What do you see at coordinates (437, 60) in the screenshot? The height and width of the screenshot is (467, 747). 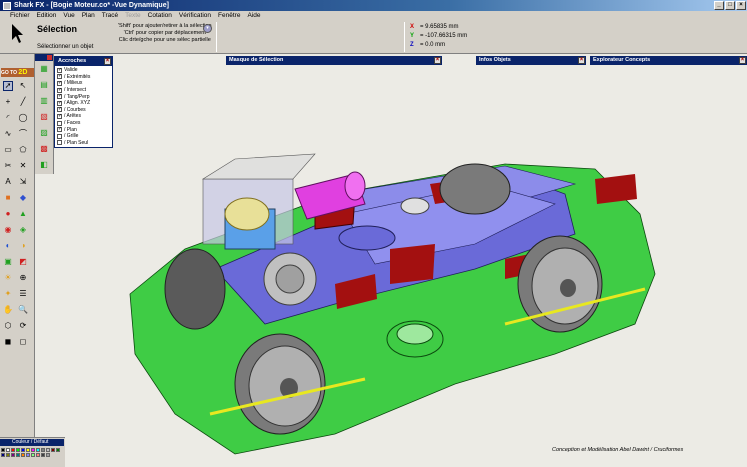 I see `selection-mask-close-icon: ×` at bounding box center [437, 60].